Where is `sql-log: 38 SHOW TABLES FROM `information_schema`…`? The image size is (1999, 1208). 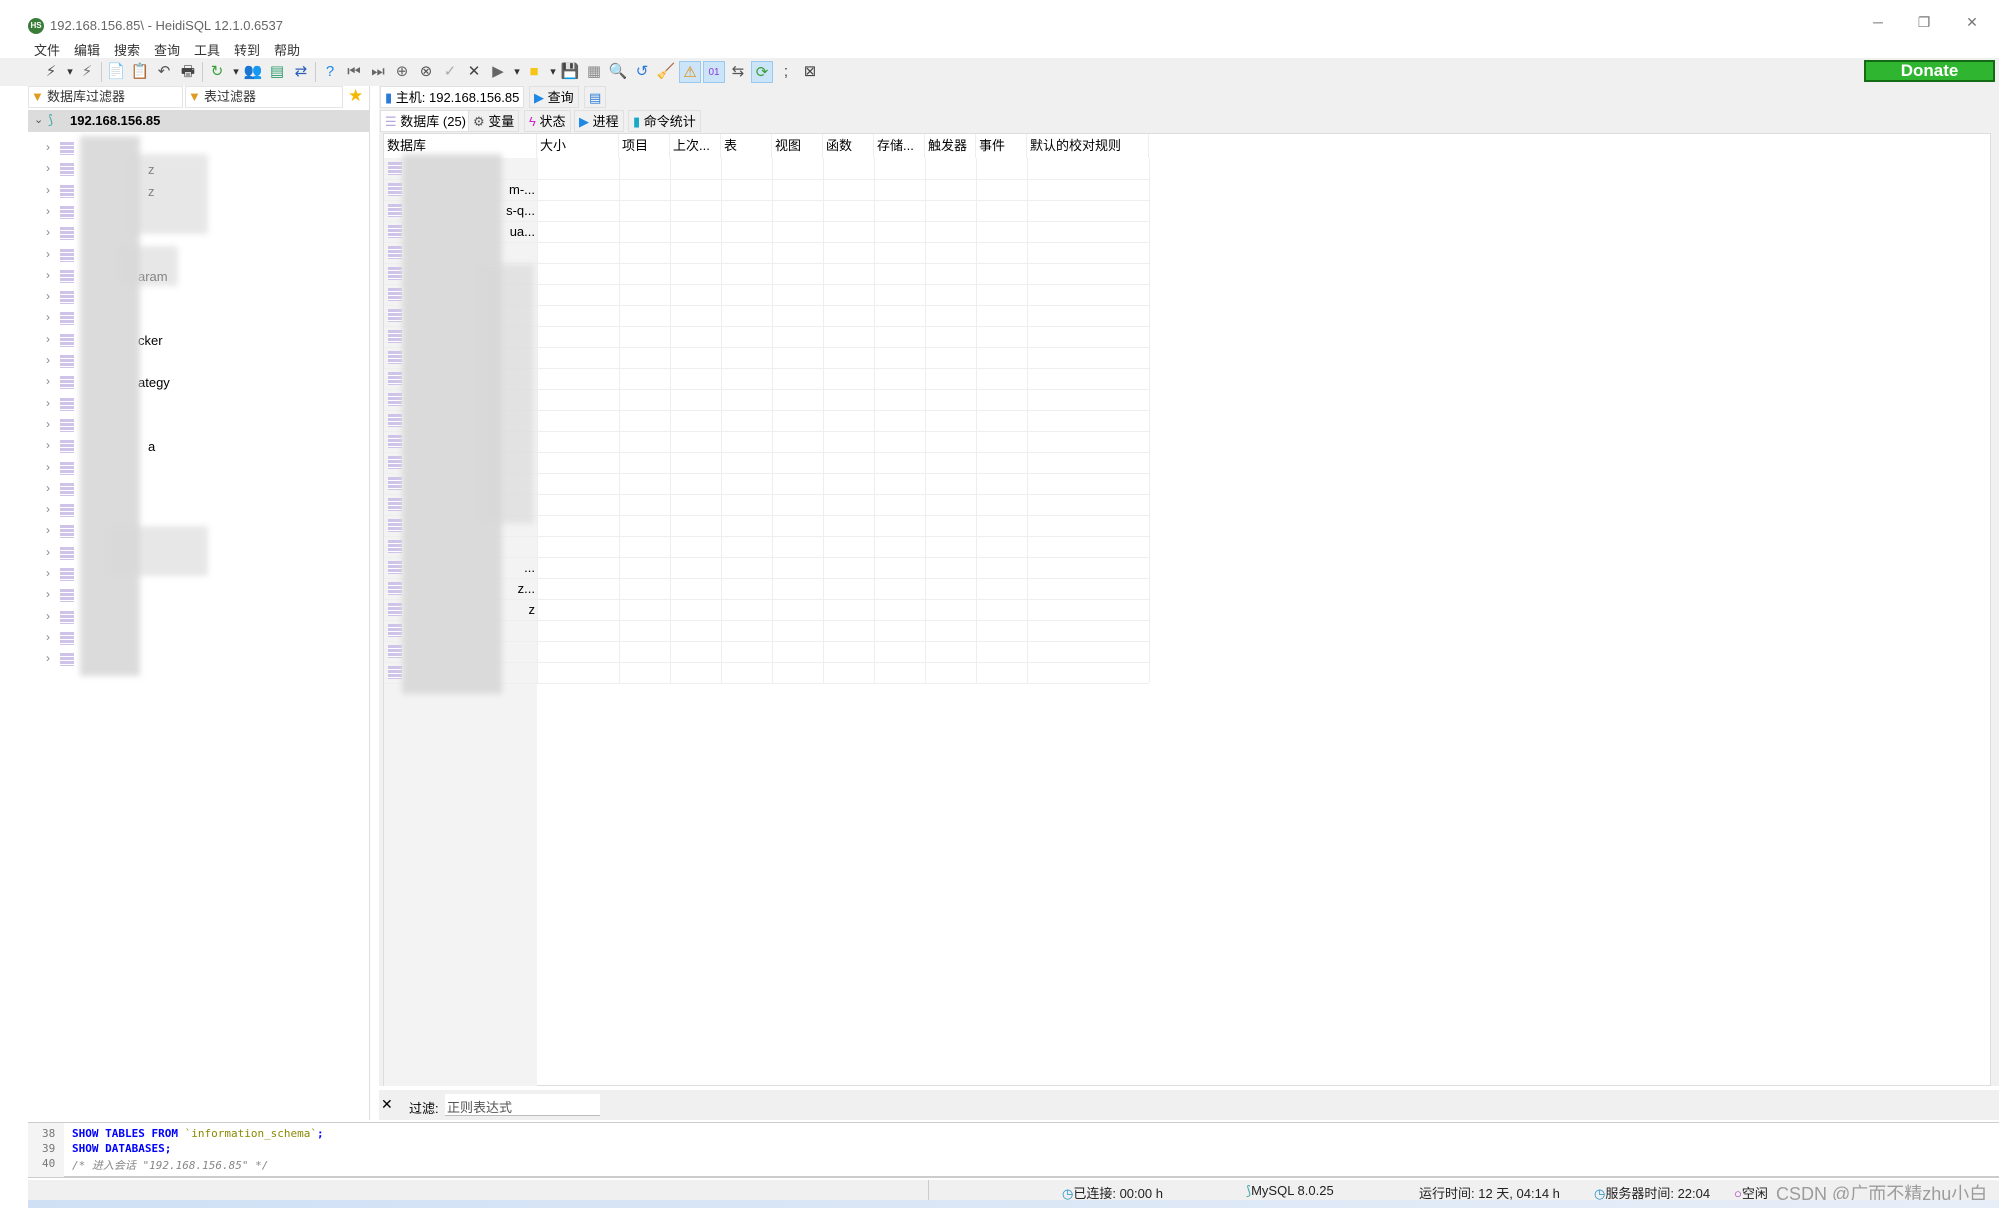
sql-log: 38 SHOW TABLES FROM `information_schema`… is located at coordinates (1013, 1150).